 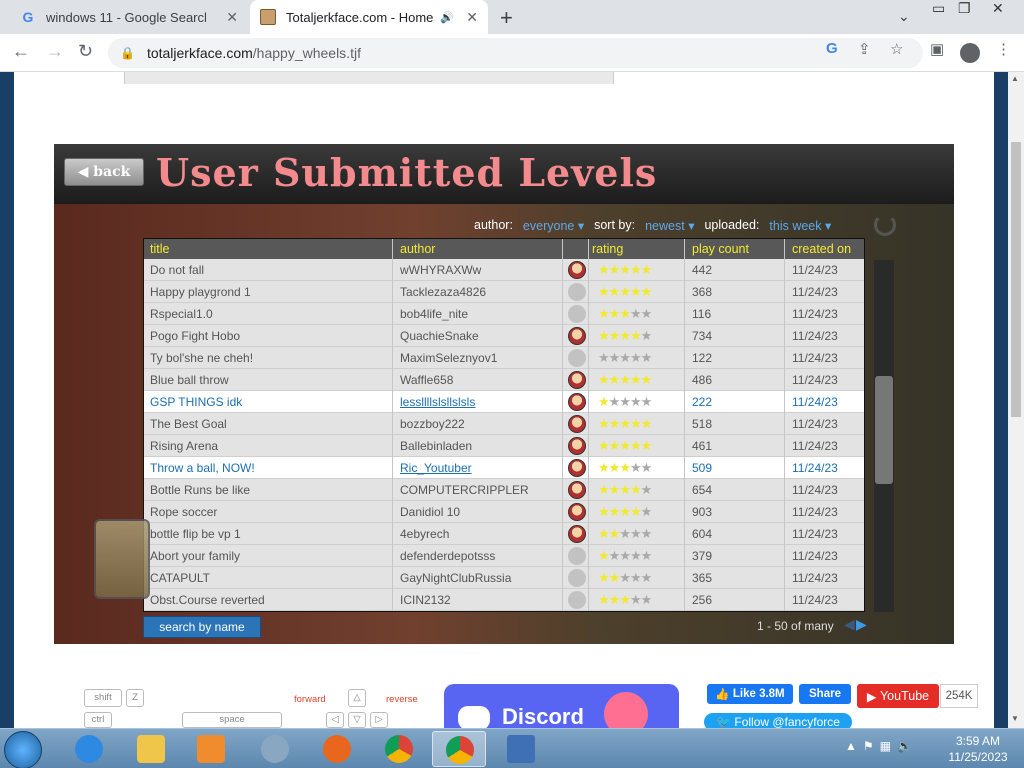 I want to click on facebook-share-button: Share, so click(x=825, y=694).